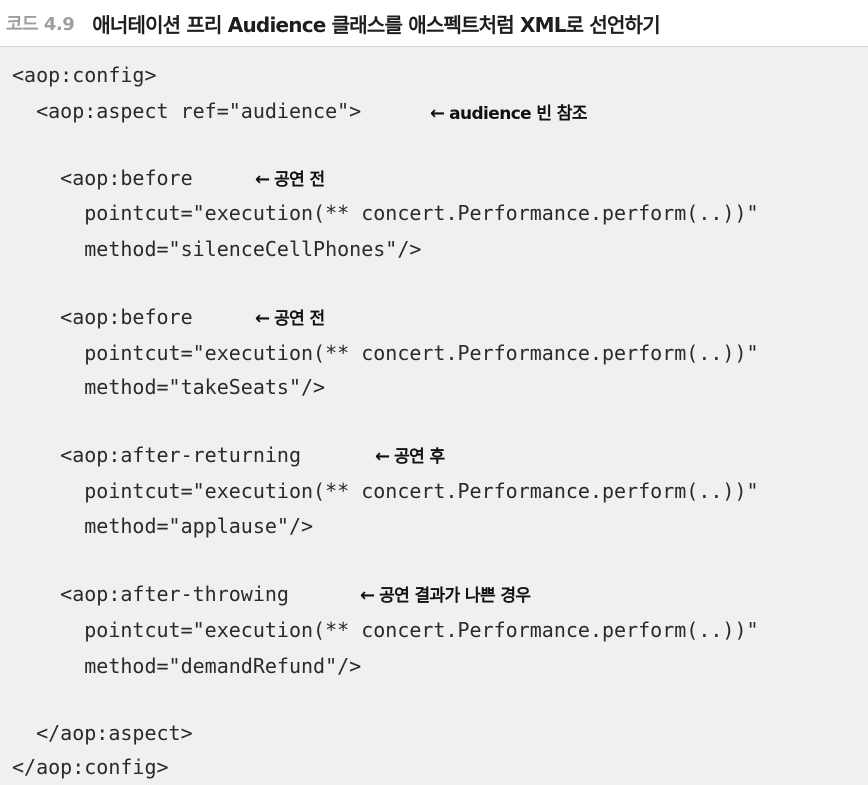 The image size is (868, 785). Describe the element at coordinates (90, 767) in the screenshot. I see `code-line: </aop:config>` at that location.